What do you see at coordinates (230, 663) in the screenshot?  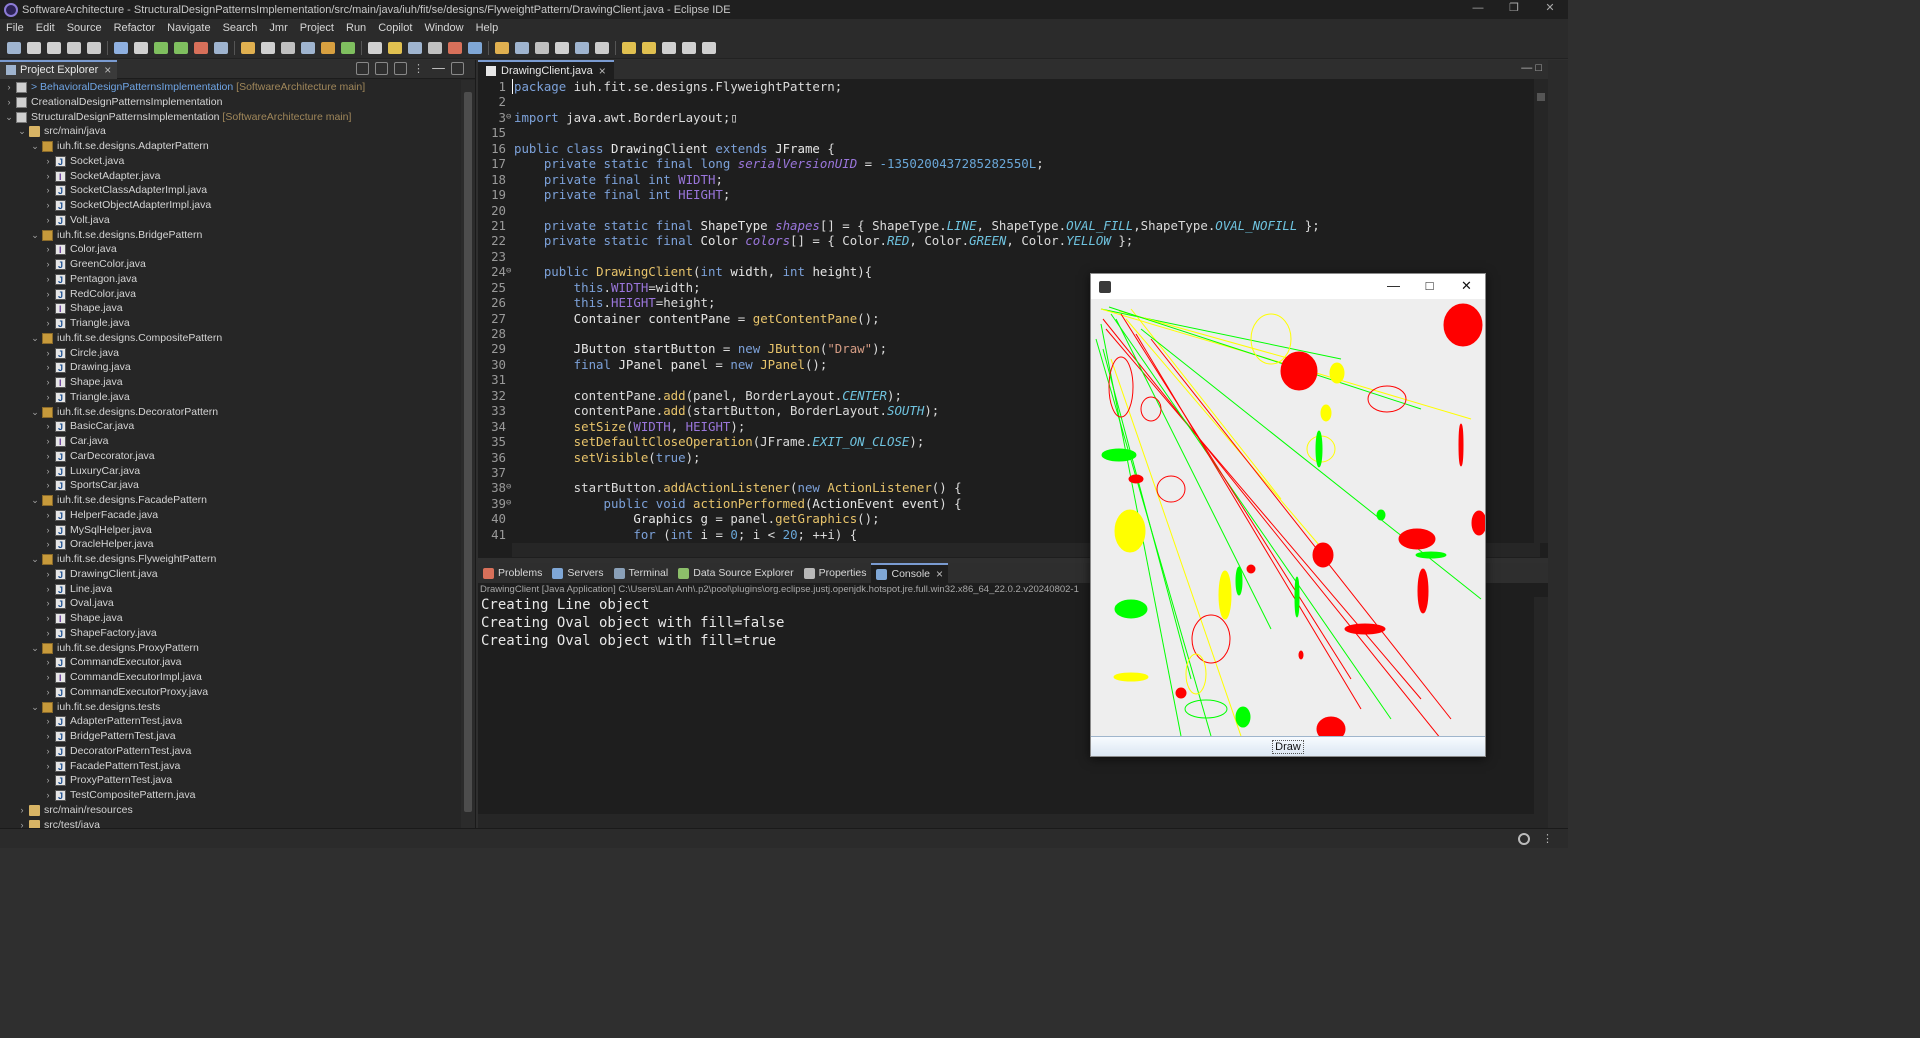 I see `tree-item: › CommandExecutor.java` at bounding box center [230, 663].